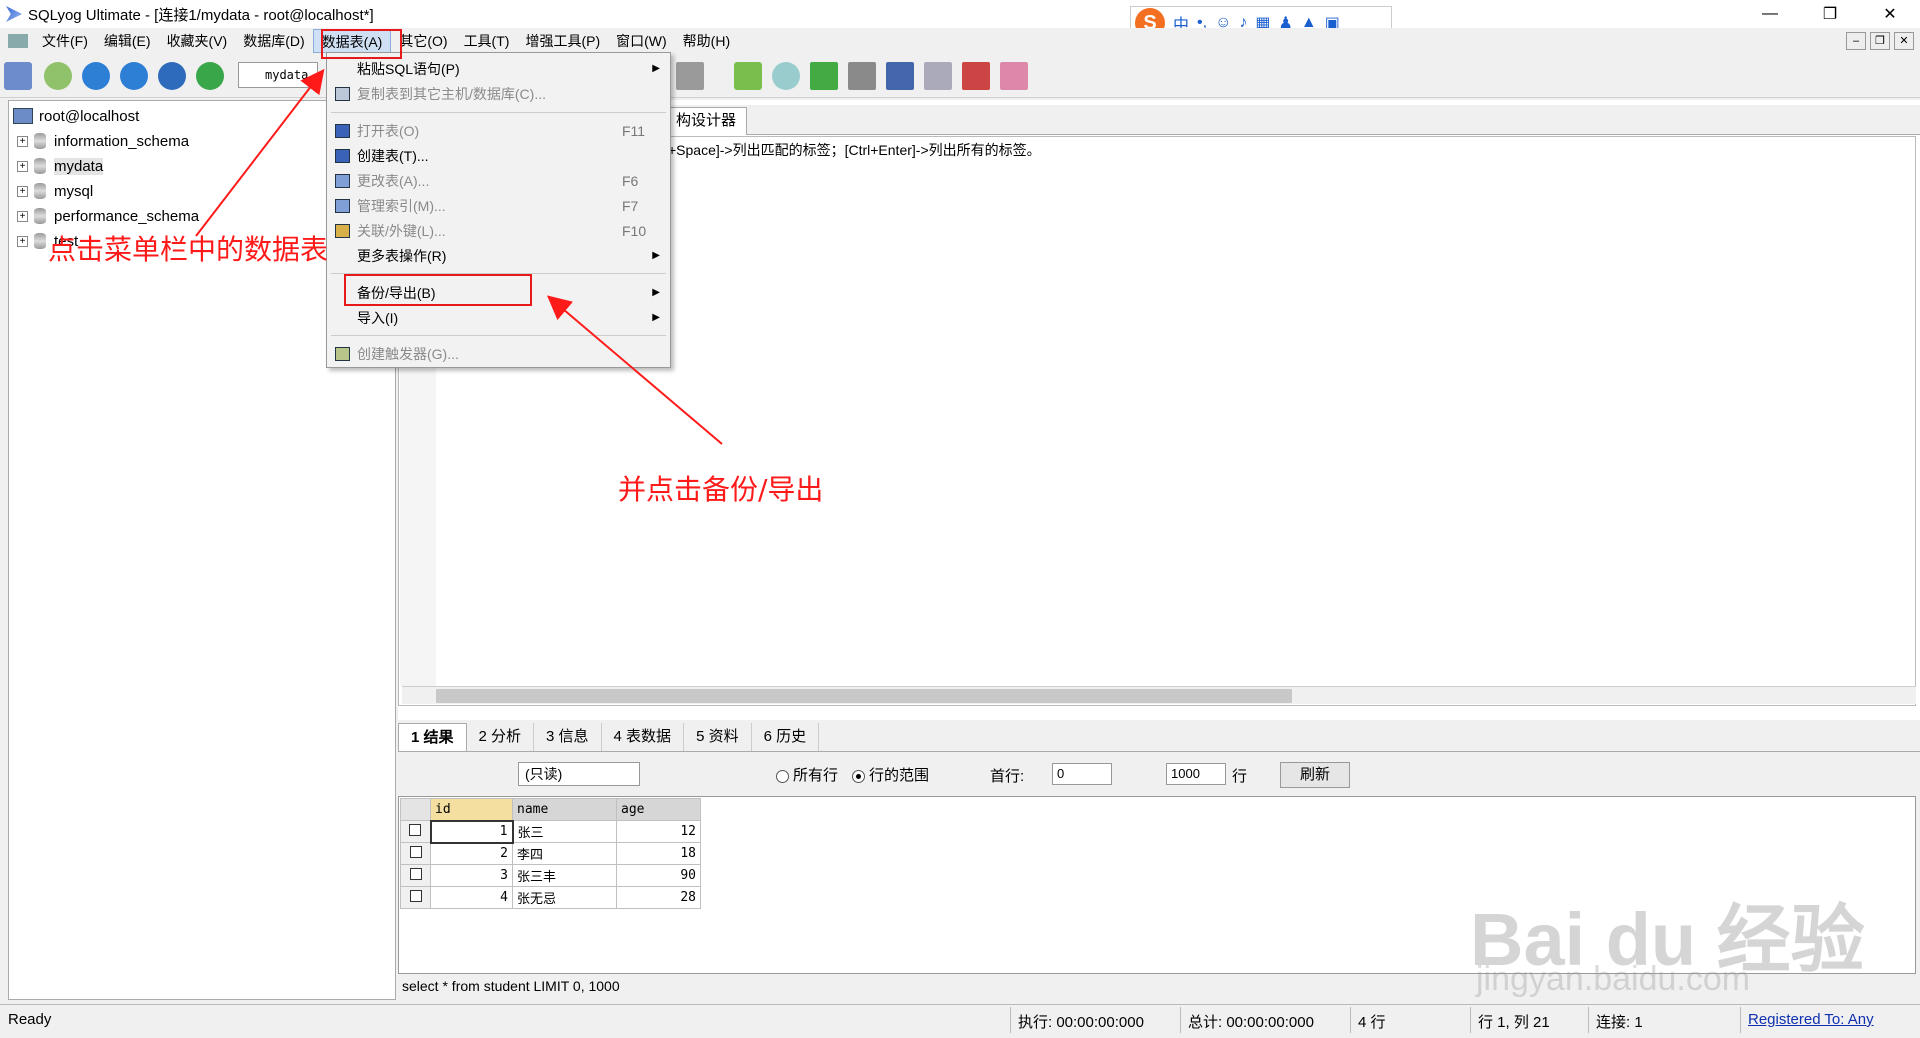 The image size is (1920, 1038). What do you see at coordinates (568, 737) in the screenshot?
I see `tab-messages: 3 信息` at bounding box center [568, 737].